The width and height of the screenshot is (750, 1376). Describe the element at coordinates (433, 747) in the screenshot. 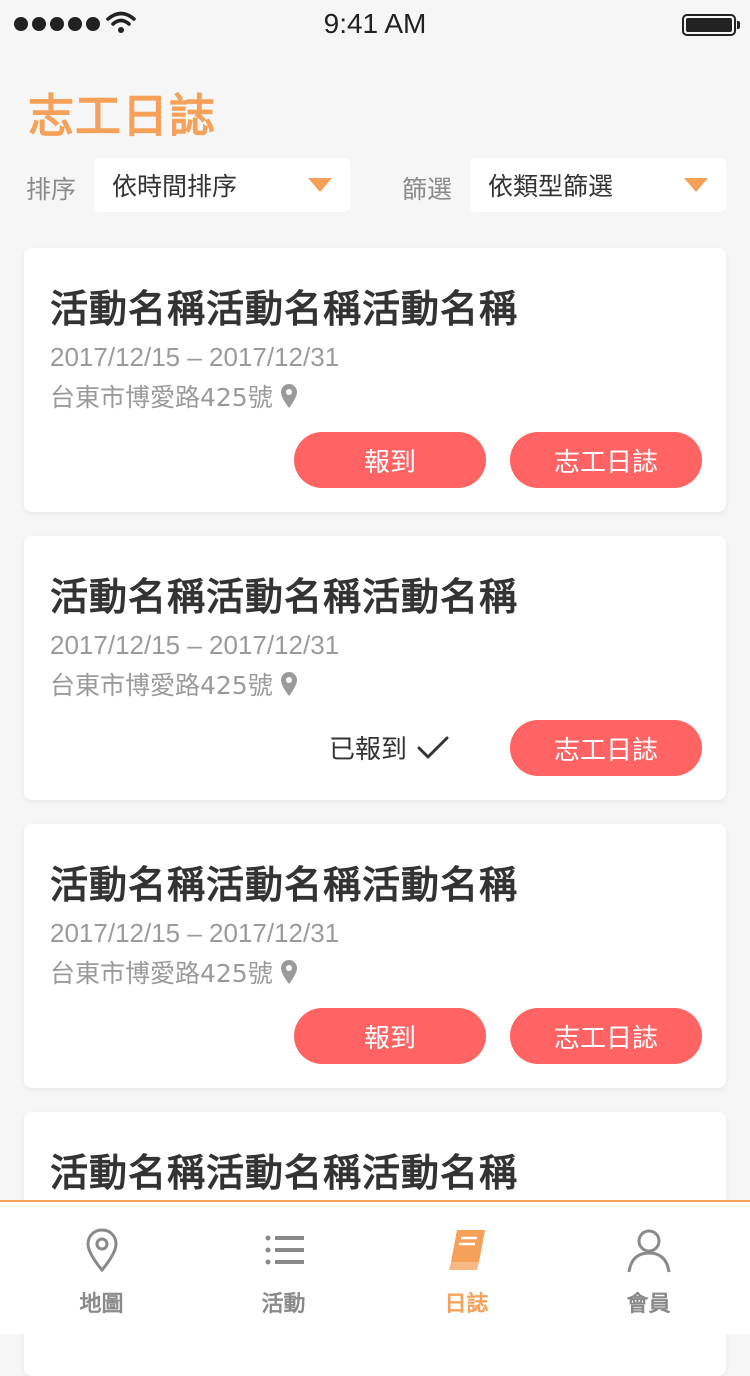

I see `checkmark-icon` at that location.